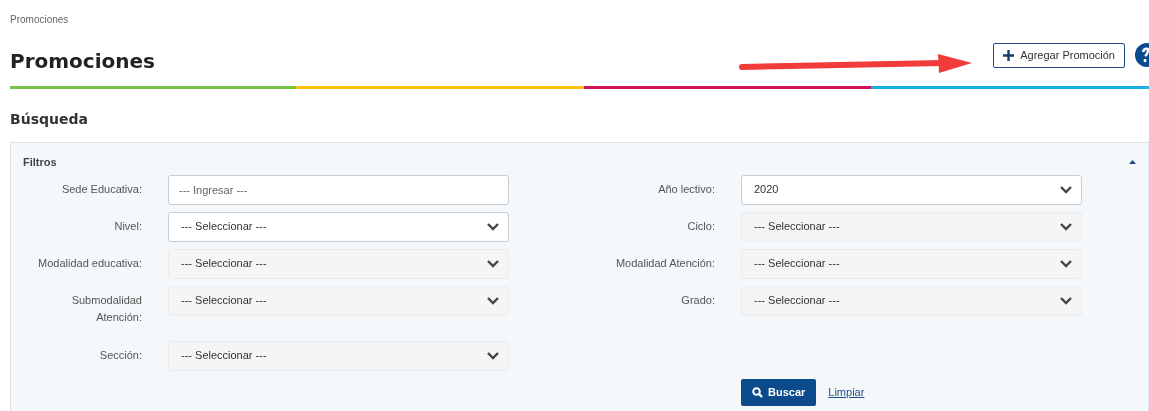 The width and height of the screenshot is (1149, 411). What do you see at coordinates (779, 392) in the screenshot?
I see `search-button: Buscar` at bounding box center [779, 392].